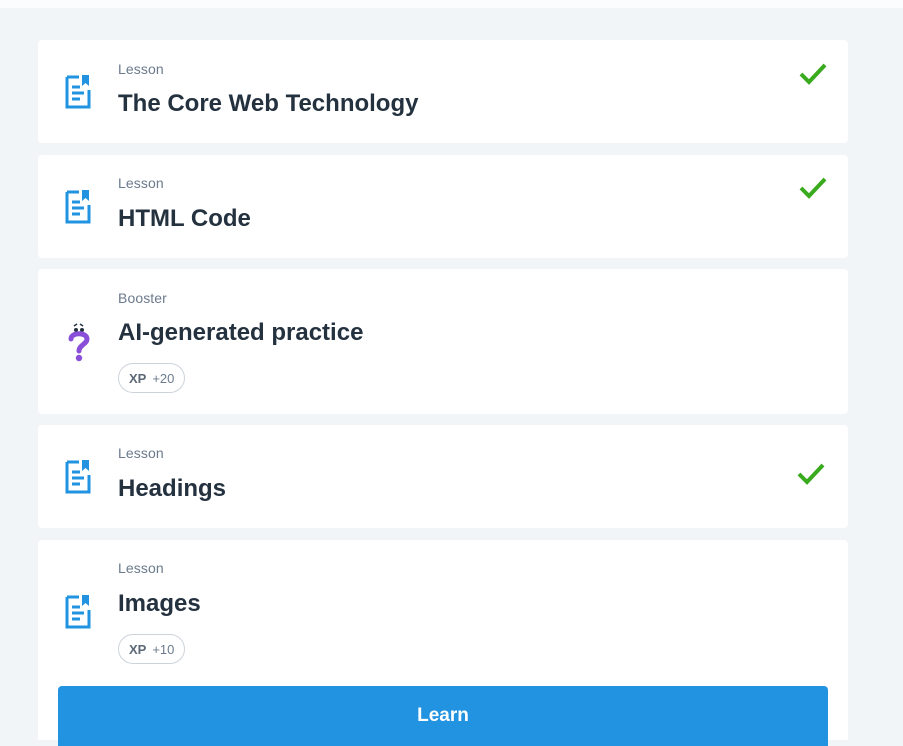 The image size is (903, 746). What do you see at coordinates (79, 342) in the screenshot?
I see `question-mark-icon` at bounding box center [79, 342].